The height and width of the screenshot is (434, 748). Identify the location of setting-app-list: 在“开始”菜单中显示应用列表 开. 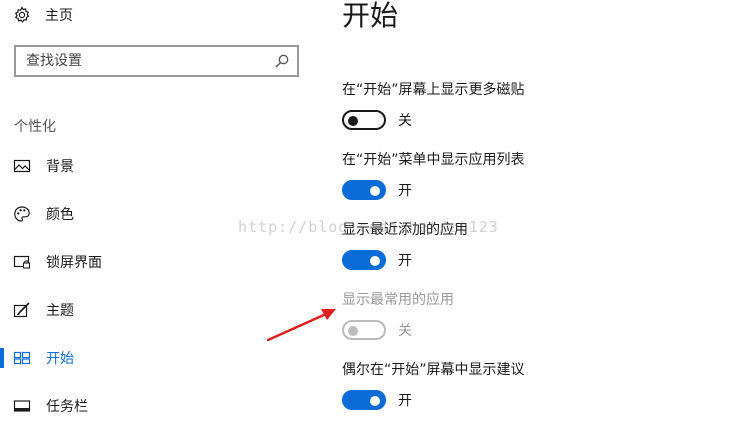
(542, 175).